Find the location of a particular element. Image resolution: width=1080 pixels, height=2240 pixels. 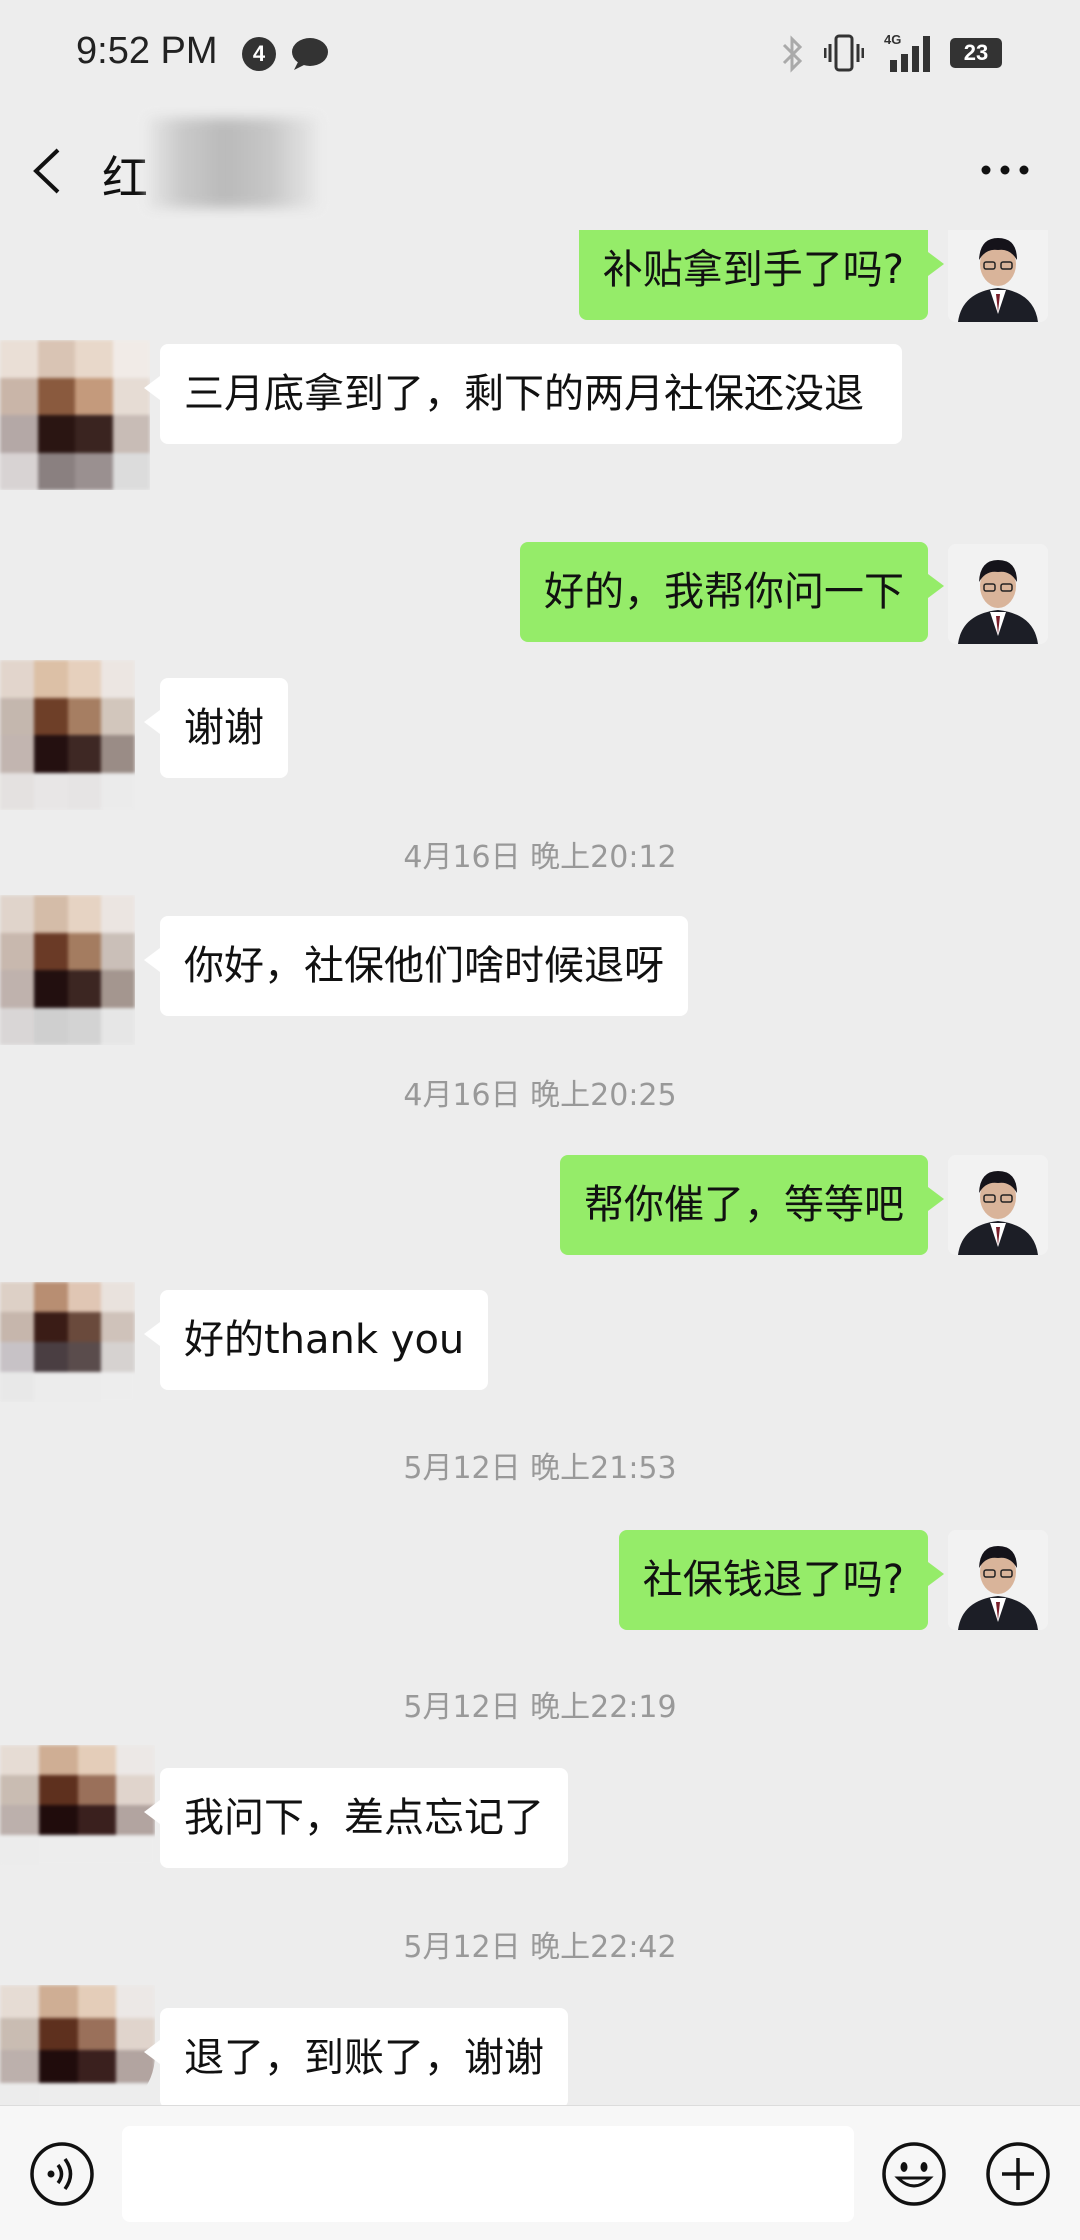

notification-count-badge: 4 is located at coordinates (259, 54).